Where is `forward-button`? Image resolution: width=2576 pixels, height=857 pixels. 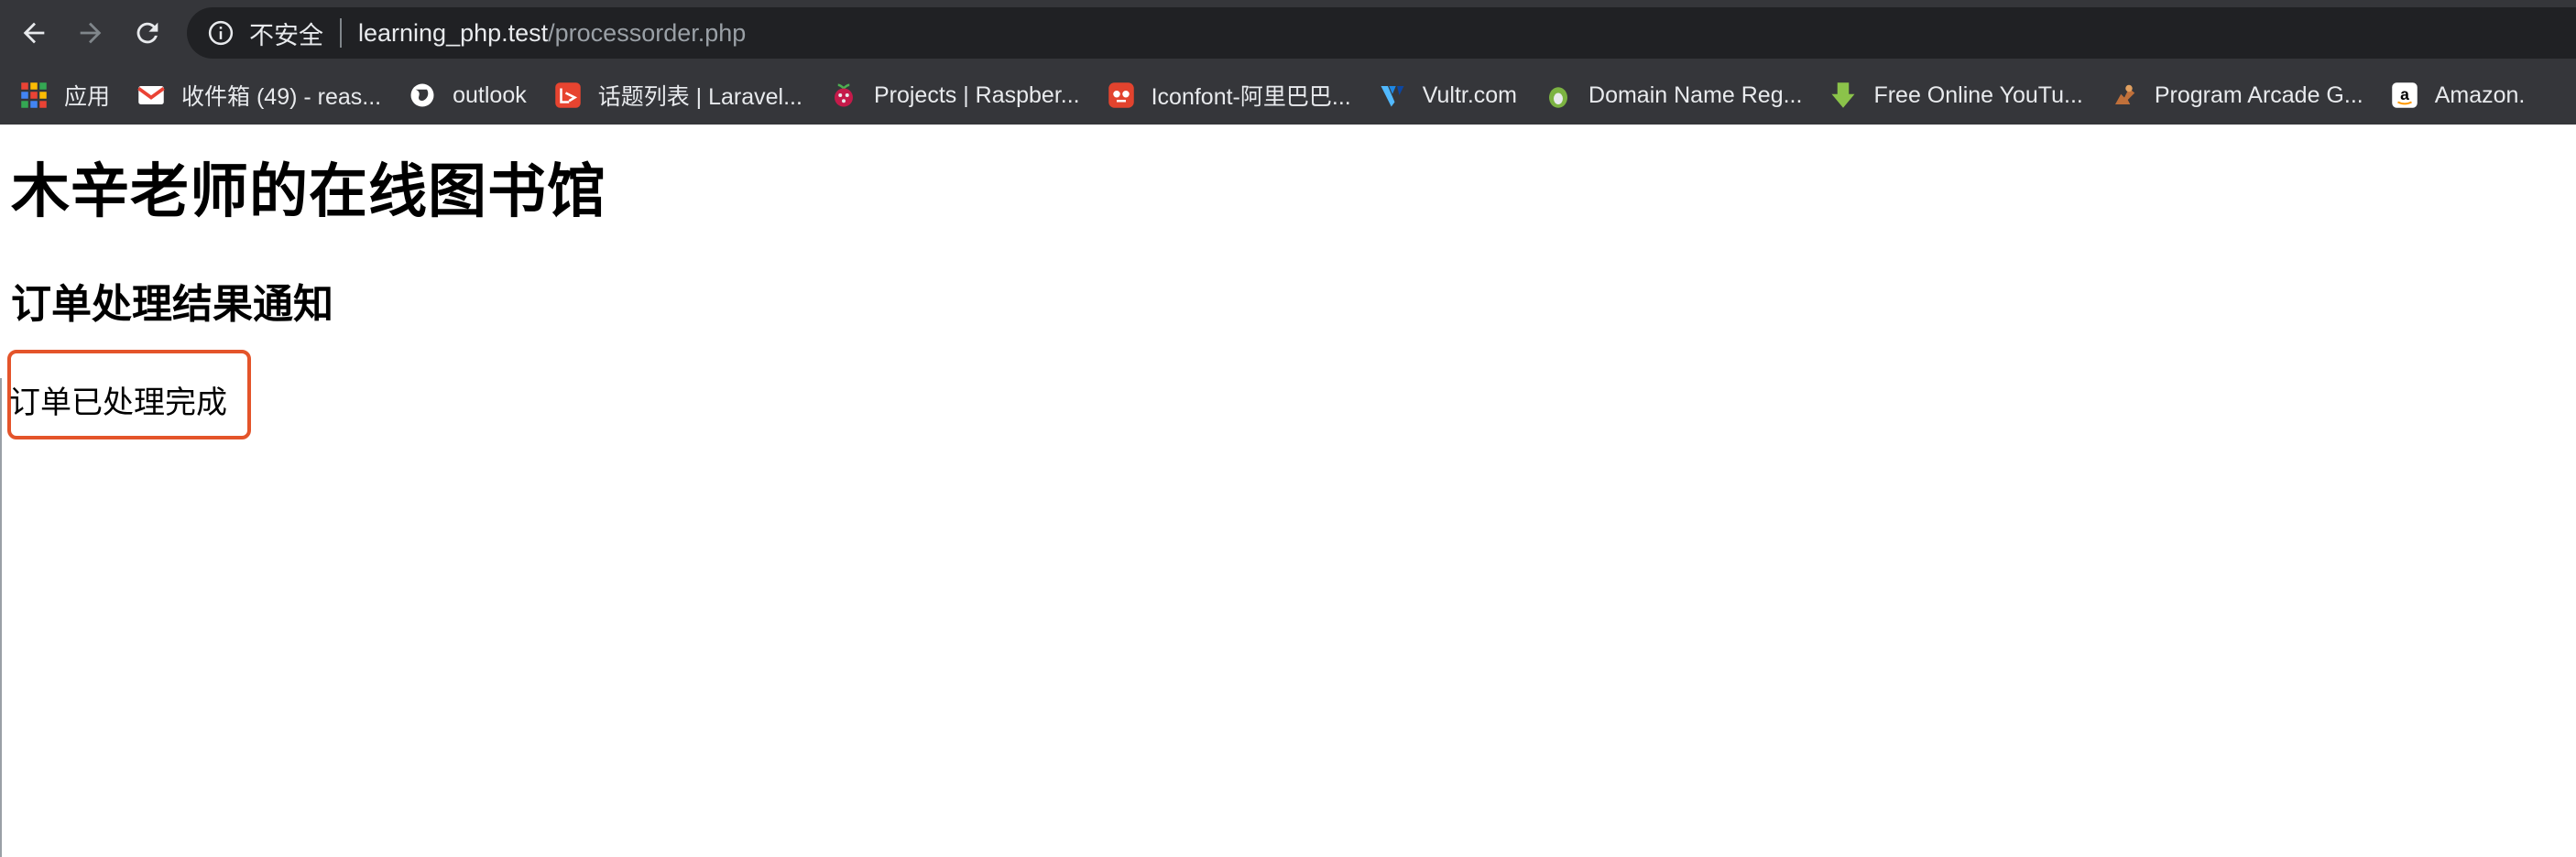 forward-button is located at coordinates (91, 33).